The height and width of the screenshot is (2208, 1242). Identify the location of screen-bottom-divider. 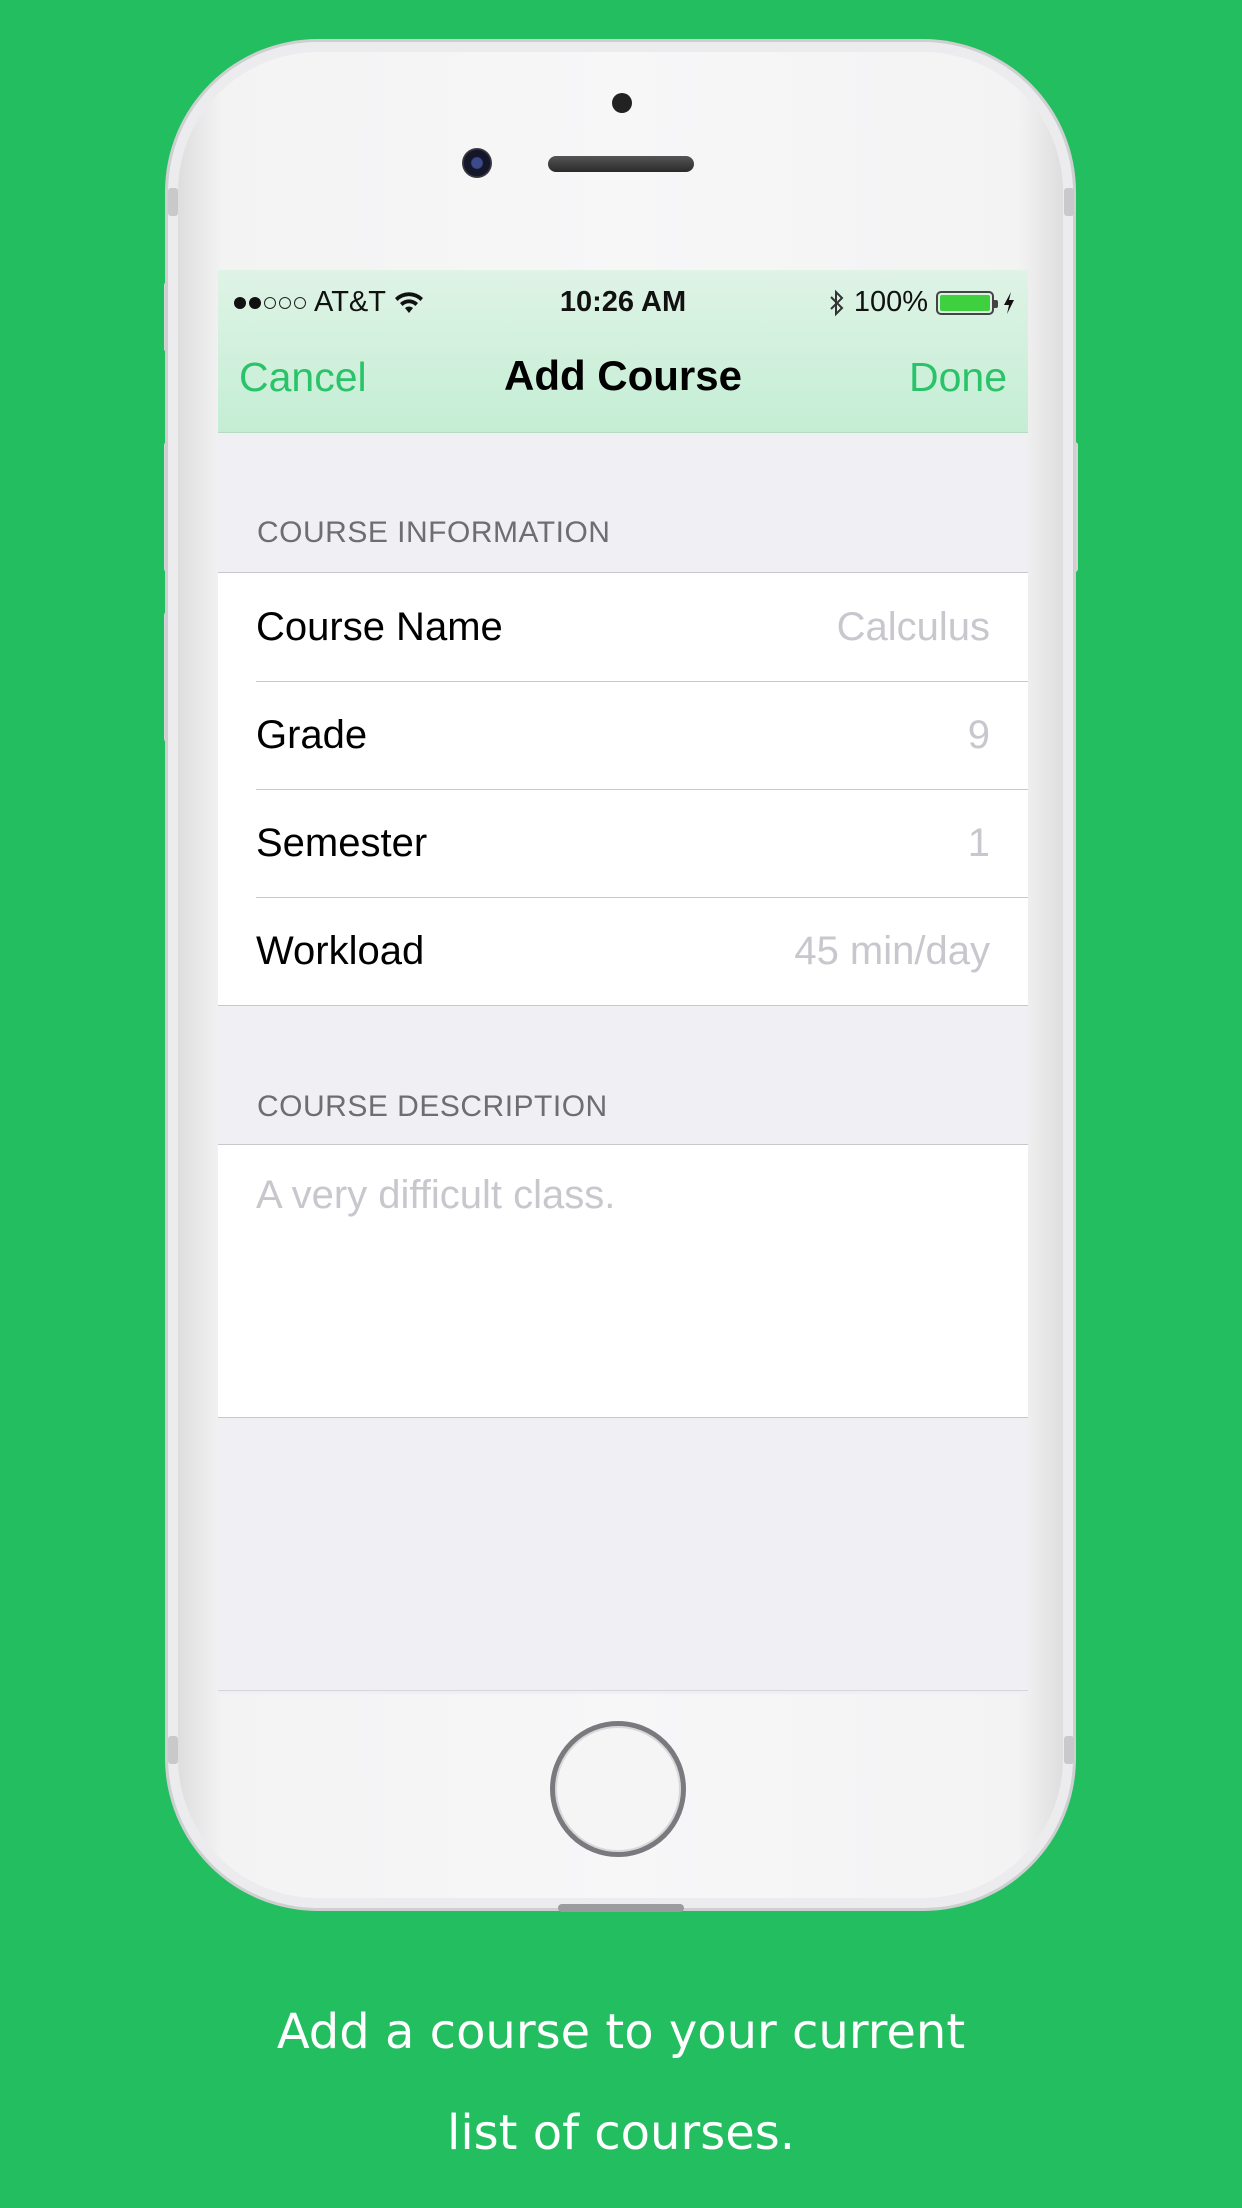
(623, 1690).